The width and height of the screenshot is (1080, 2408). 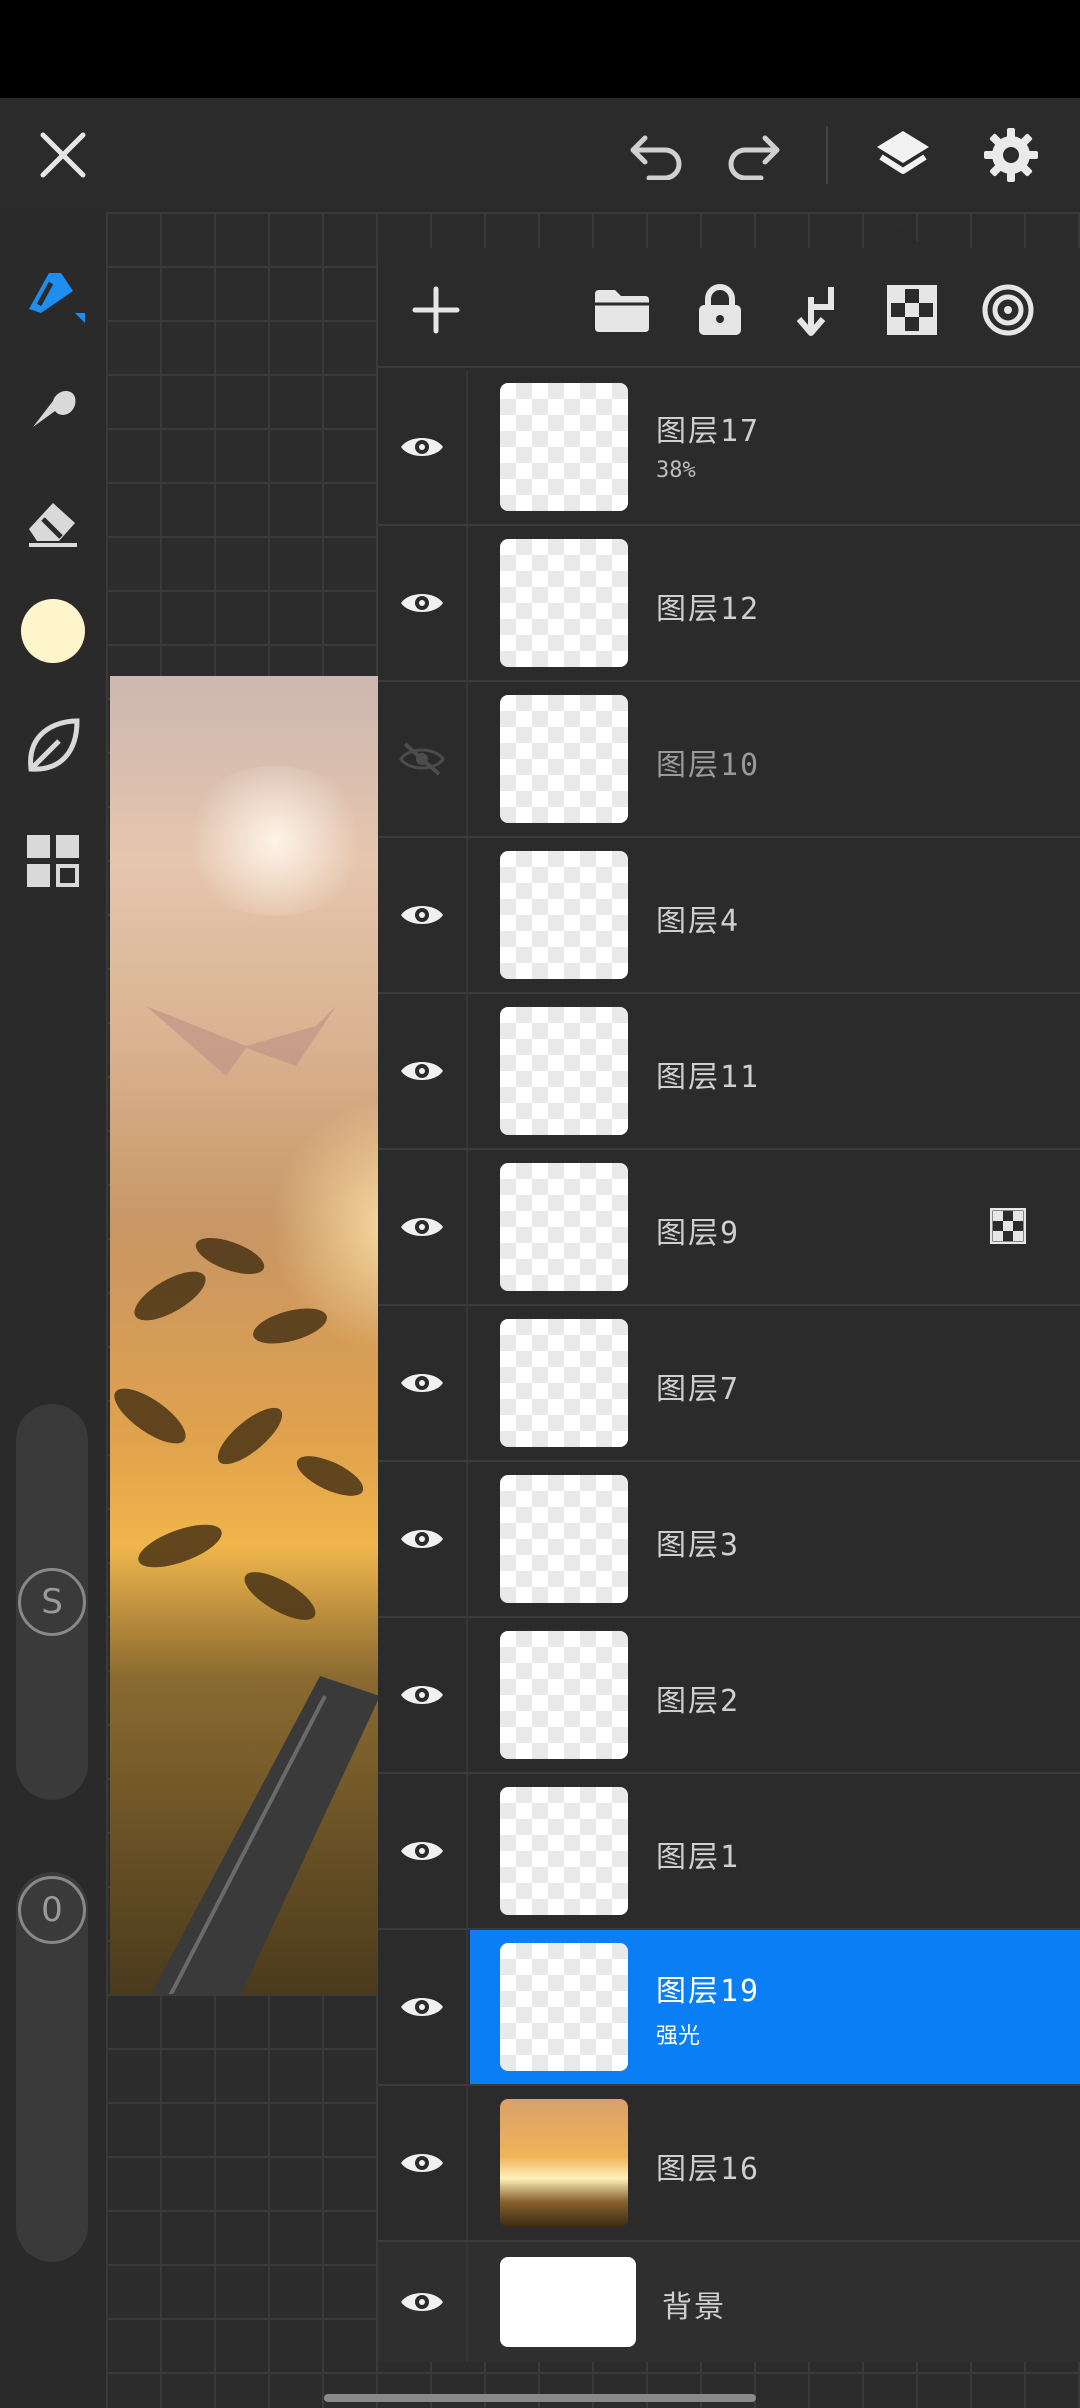 I want to click on status-bar, so click(x=540, y=49).